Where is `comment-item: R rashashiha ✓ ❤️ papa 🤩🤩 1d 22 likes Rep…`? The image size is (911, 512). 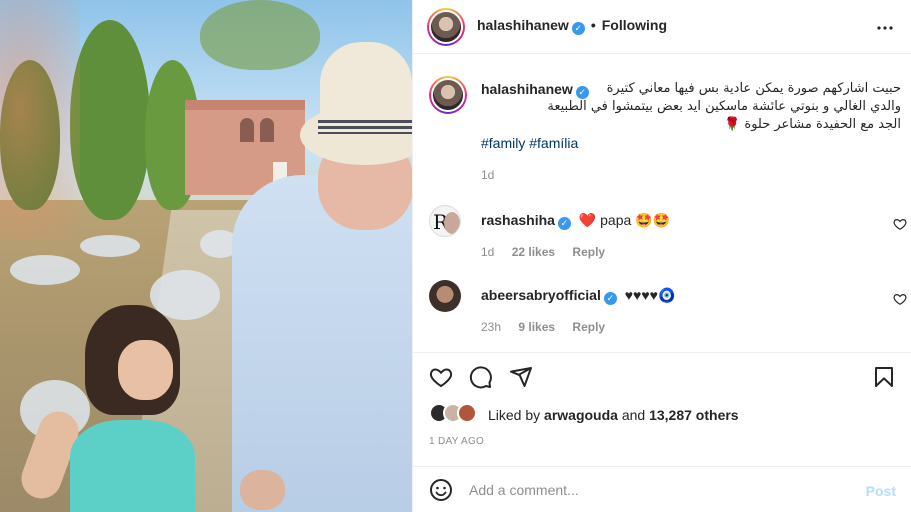 comment-item: R rashashiha ✓ ❤️ papa 🤩🤩 1d 22 likes Rep… is located at coordinates (668, 235).